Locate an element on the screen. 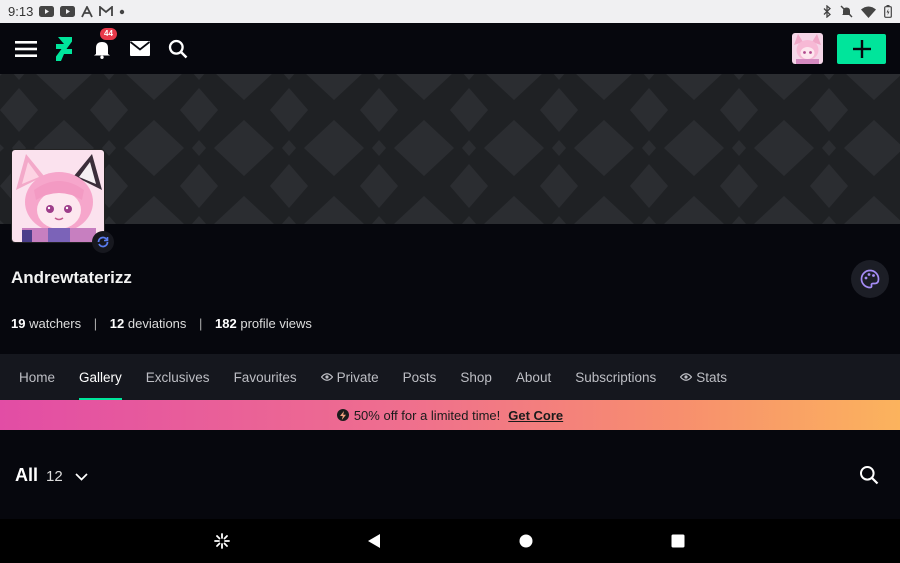 The width and height of the screenshot is (900, 563). status-bar: 9:13 is located at coordinates (450, 11).